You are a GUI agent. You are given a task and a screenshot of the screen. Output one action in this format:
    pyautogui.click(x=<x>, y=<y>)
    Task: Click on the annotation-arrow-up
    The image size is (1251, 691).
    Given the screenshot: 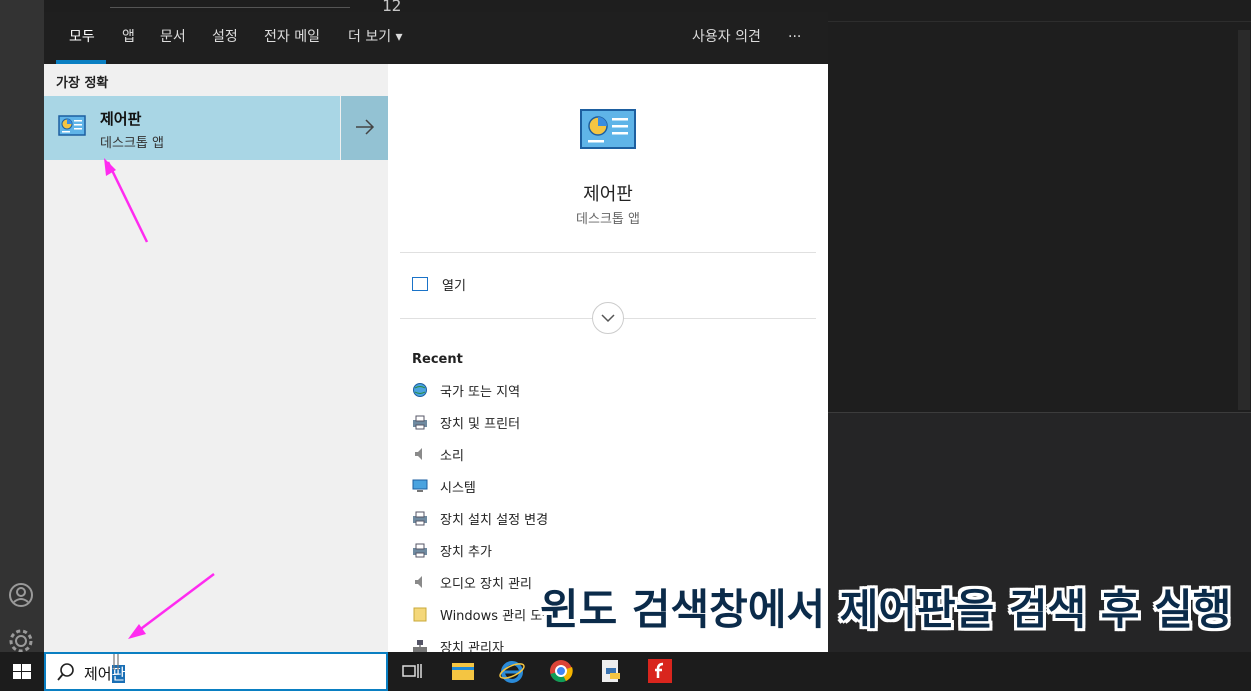 What is the action you would take?
    pyautogui.click(x=126, y=200)
    